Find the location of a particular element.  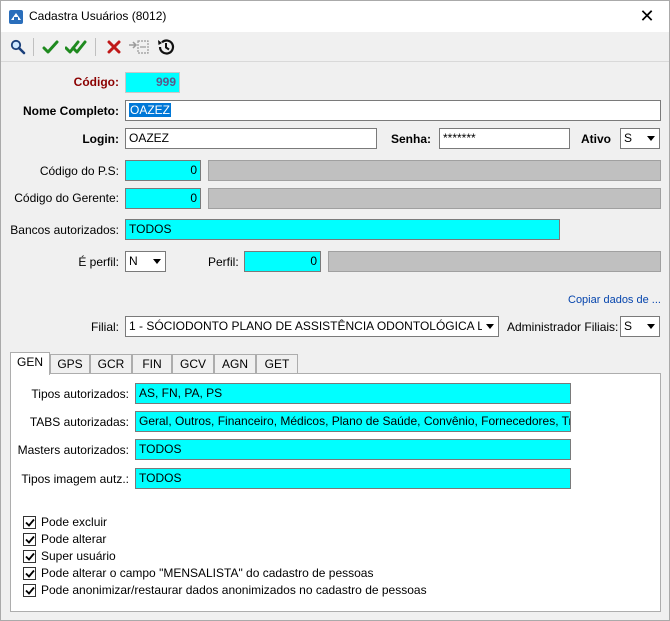

perfil-label: Perfil: is located at coordinates (223, 262).